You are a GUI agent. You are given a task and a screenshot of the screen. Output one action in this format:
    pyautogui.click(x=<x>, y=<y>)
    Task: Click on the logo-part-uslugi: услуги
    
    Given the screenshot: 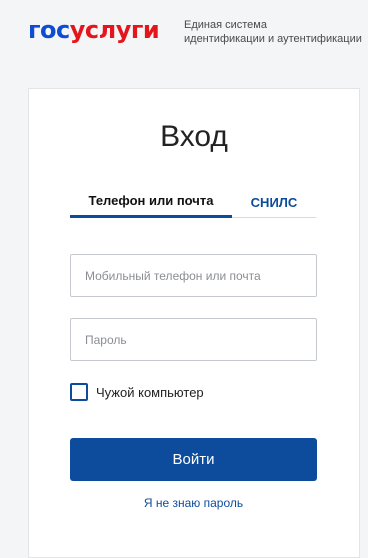 What is the action you would take?
    pyautogui.click(x=114, y=30)
    